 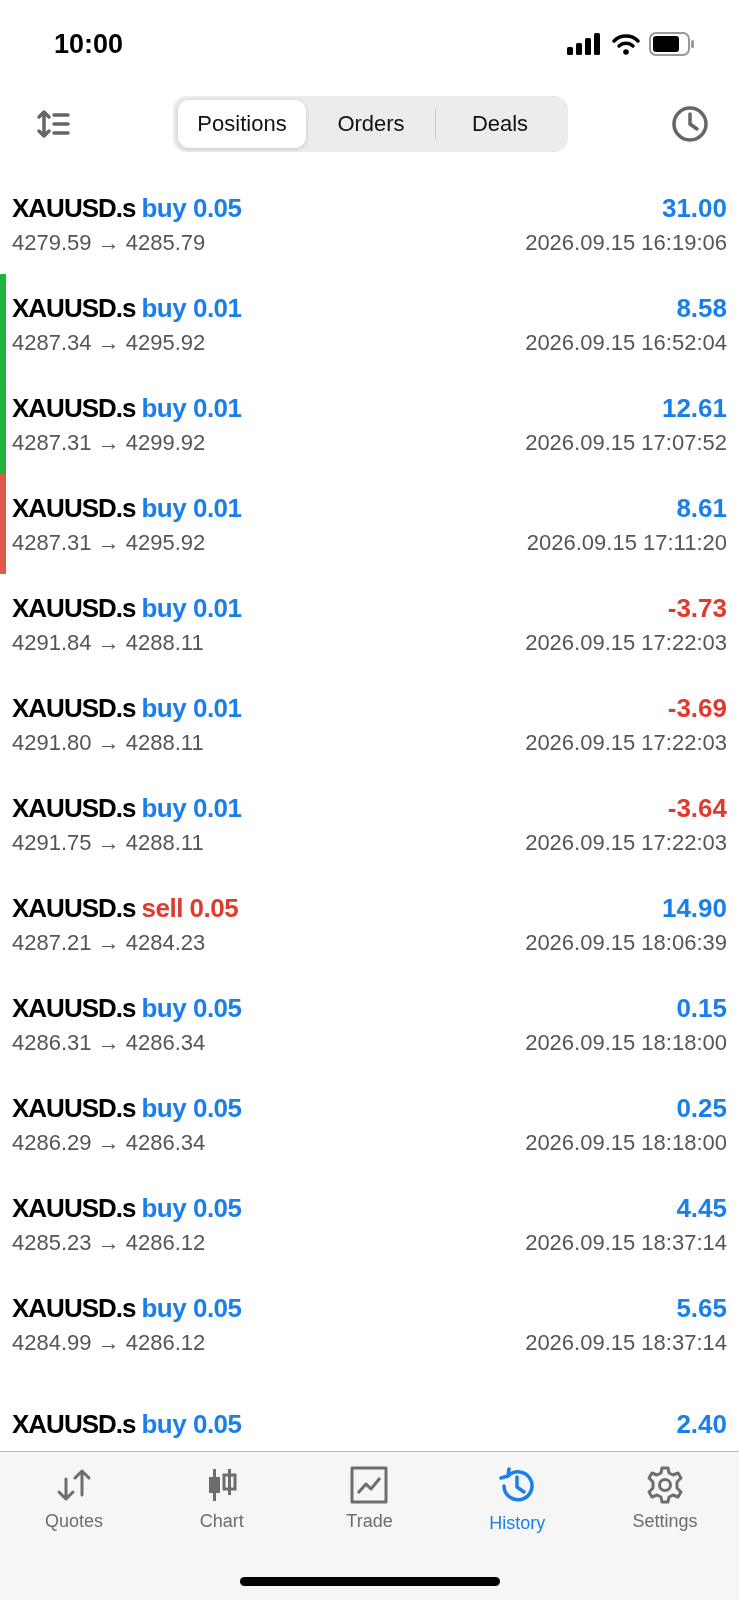 What do you see at coordinates (369, 1485) in the screenshot?
I see `line-chart-icon` at bounding box center [369, 1485].